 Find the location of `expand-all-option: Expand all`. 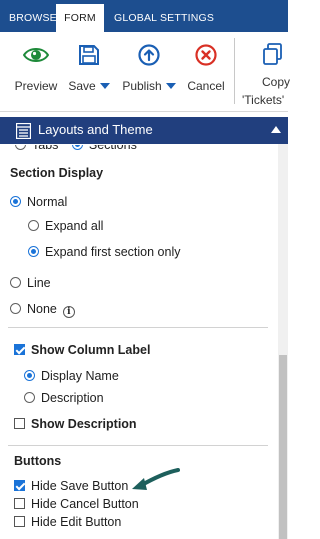

expand-all-option: Expand all is located at coordinates (65, 226).